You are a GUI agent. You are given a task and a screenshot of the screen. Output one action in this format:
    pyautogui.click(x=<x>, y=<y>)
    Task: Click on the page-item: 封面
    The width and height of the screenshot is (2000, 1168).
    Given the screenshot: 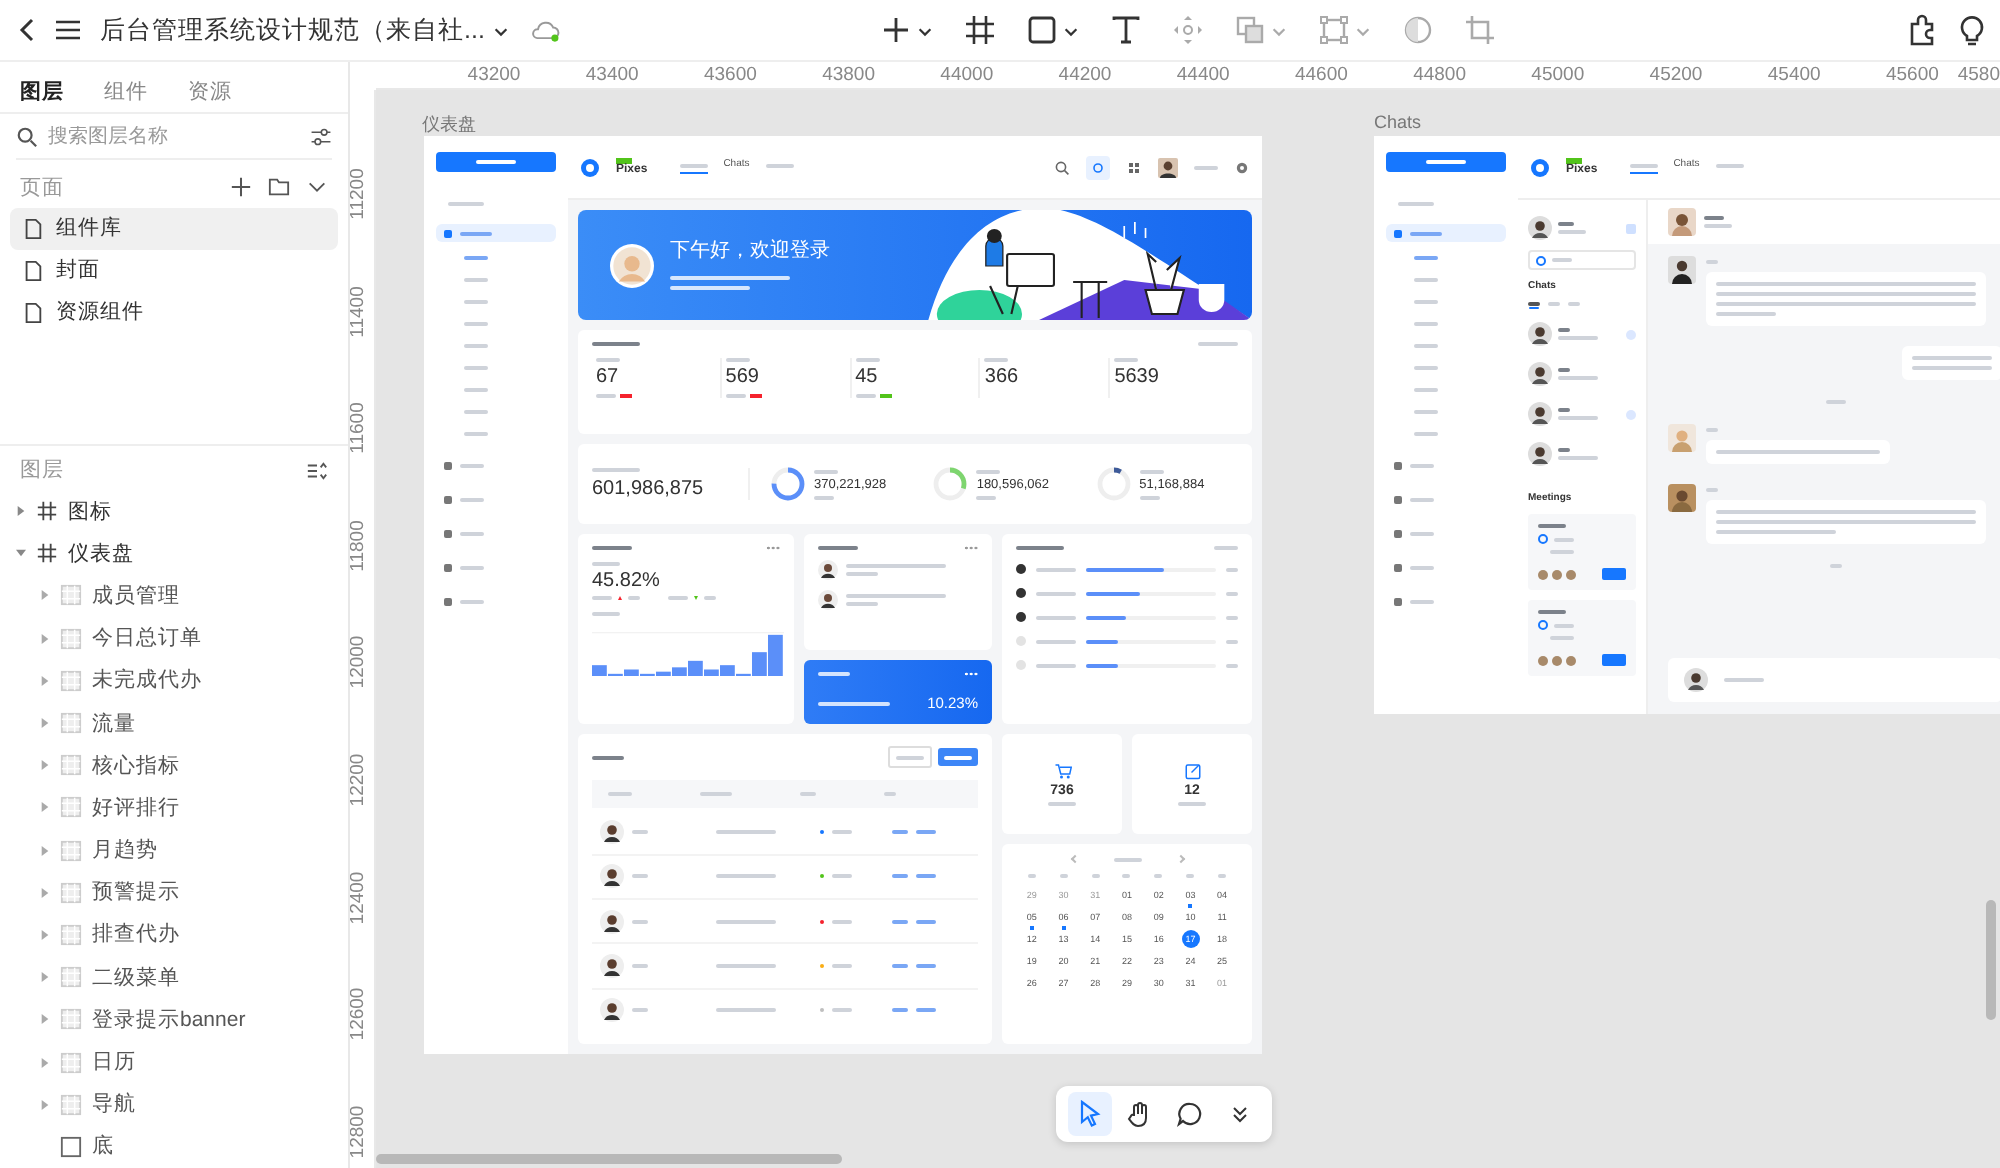 What is the action you would take?
    pyautogui.click(x=174, y=270)
    